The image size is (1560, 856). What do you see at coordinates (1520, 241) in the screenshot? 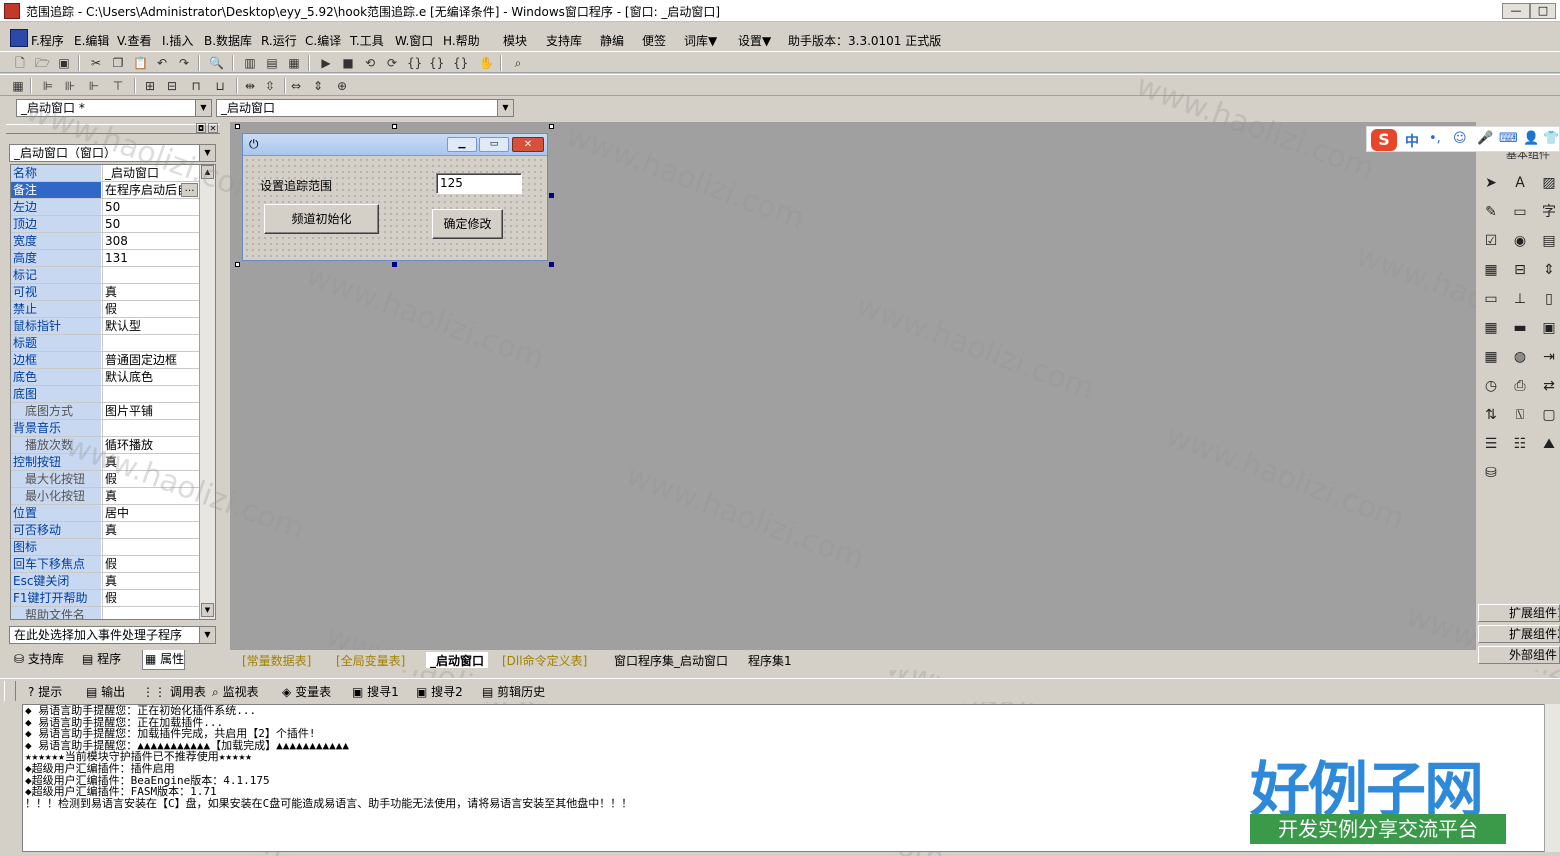
I see `radio-icon: ◉` at bounding box center [1520, 241].